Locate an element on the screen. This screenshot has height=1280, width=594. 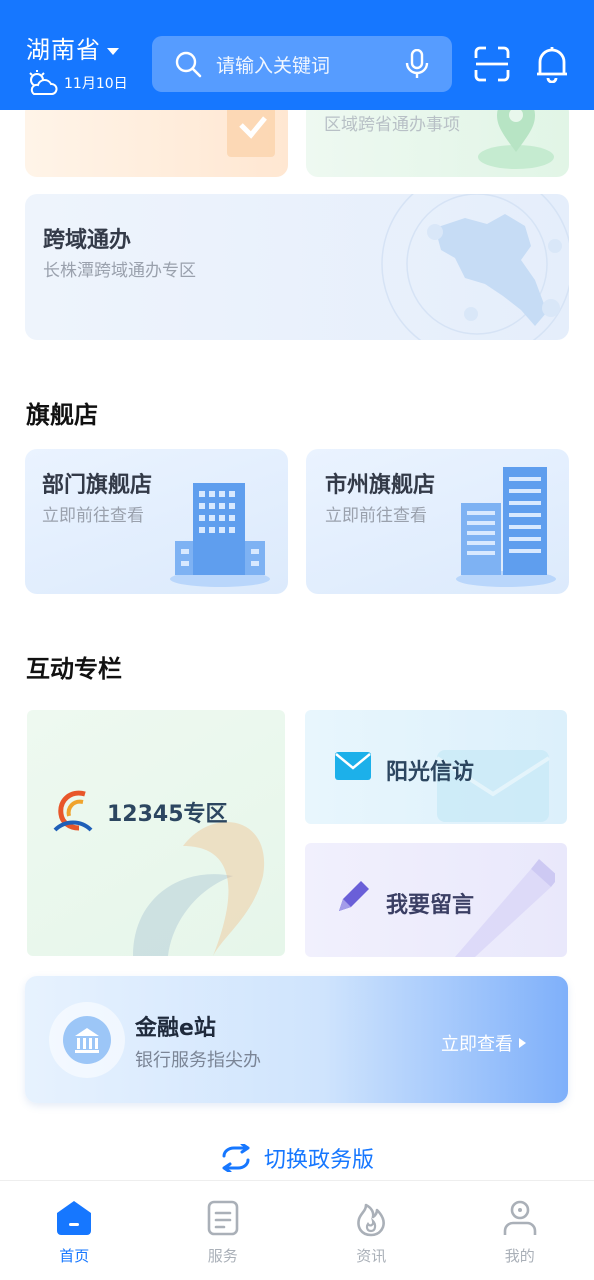
cross-province-sub: 区域跨省通办事项 is located at coordinates (392, 125).